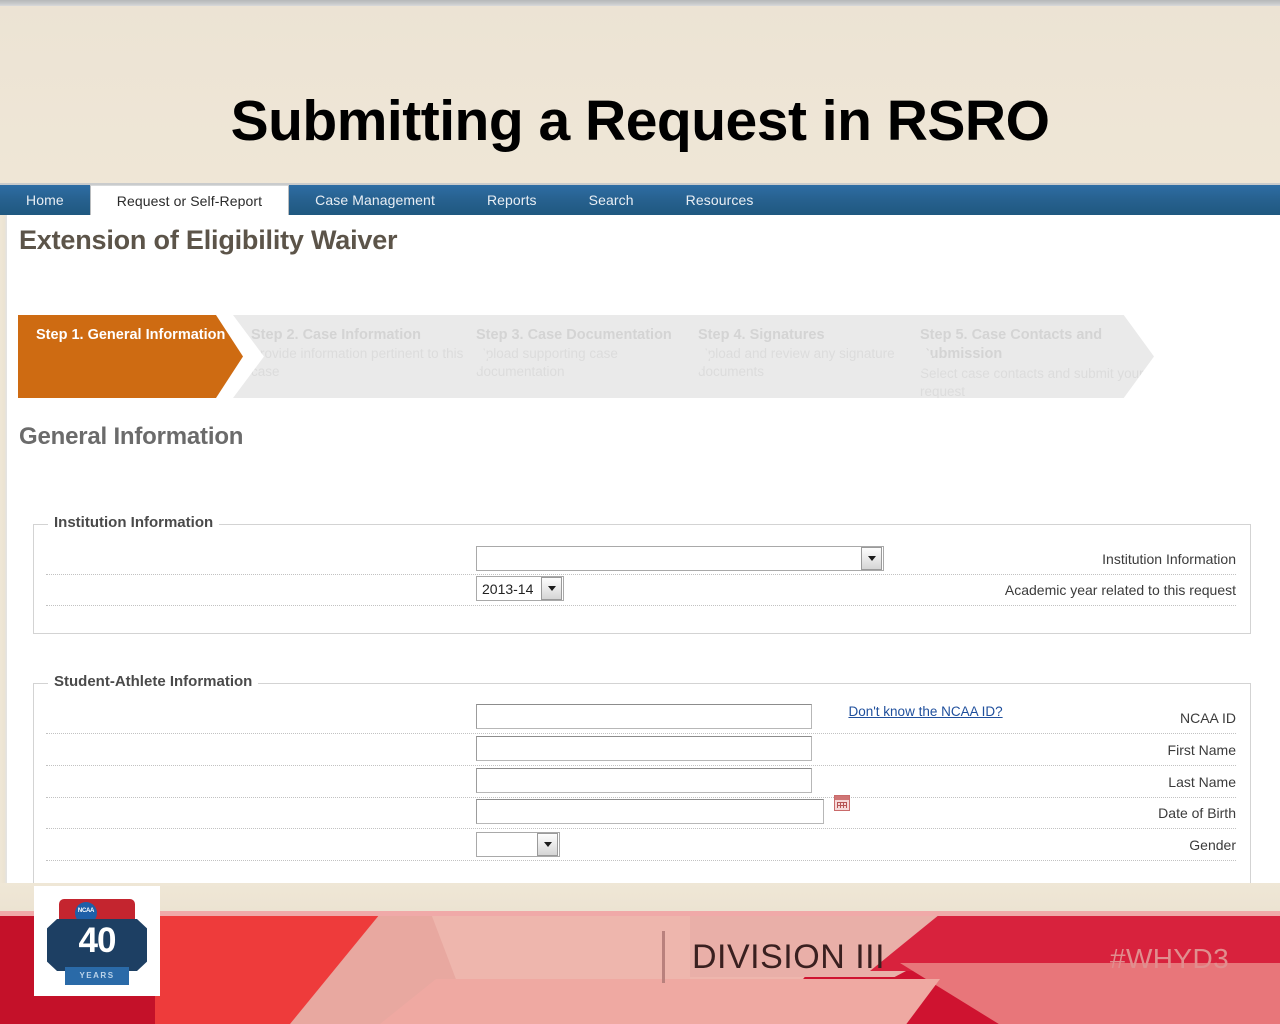 Image resolution: width=1280 pixels, height=1024 pixels. What do you see at coordinates (130, 356) in the screenshot?
I see `step-1-general-information: Step 1. General Information` at bounding box center [130, 356].